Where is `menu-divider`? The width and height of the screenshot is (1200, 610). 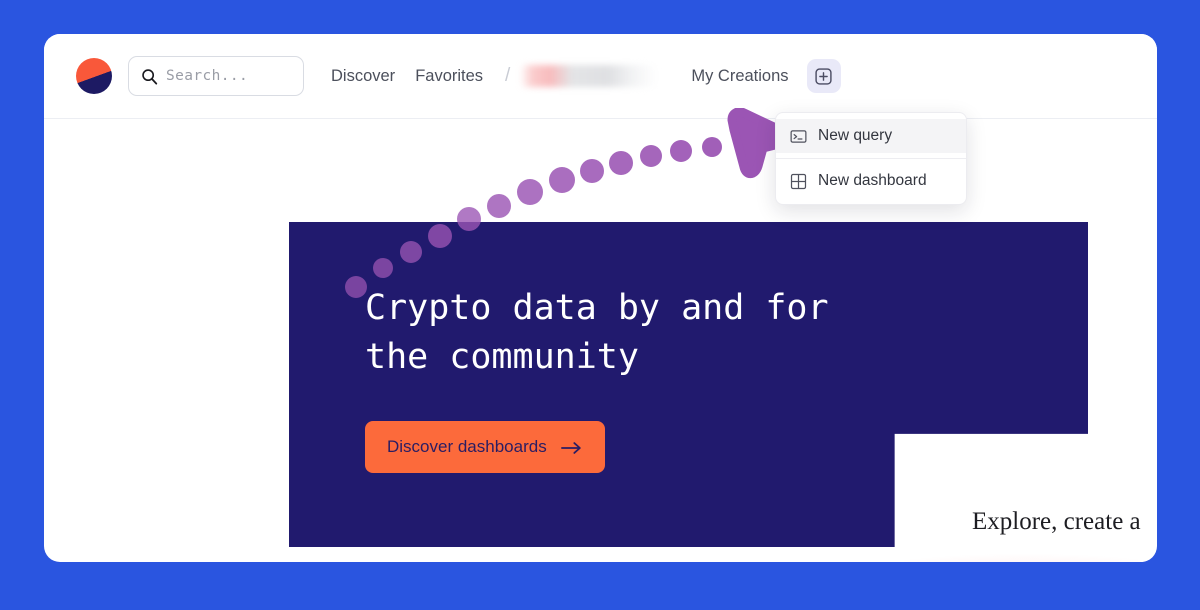
menu-divider is located at coordinates (871, 158).